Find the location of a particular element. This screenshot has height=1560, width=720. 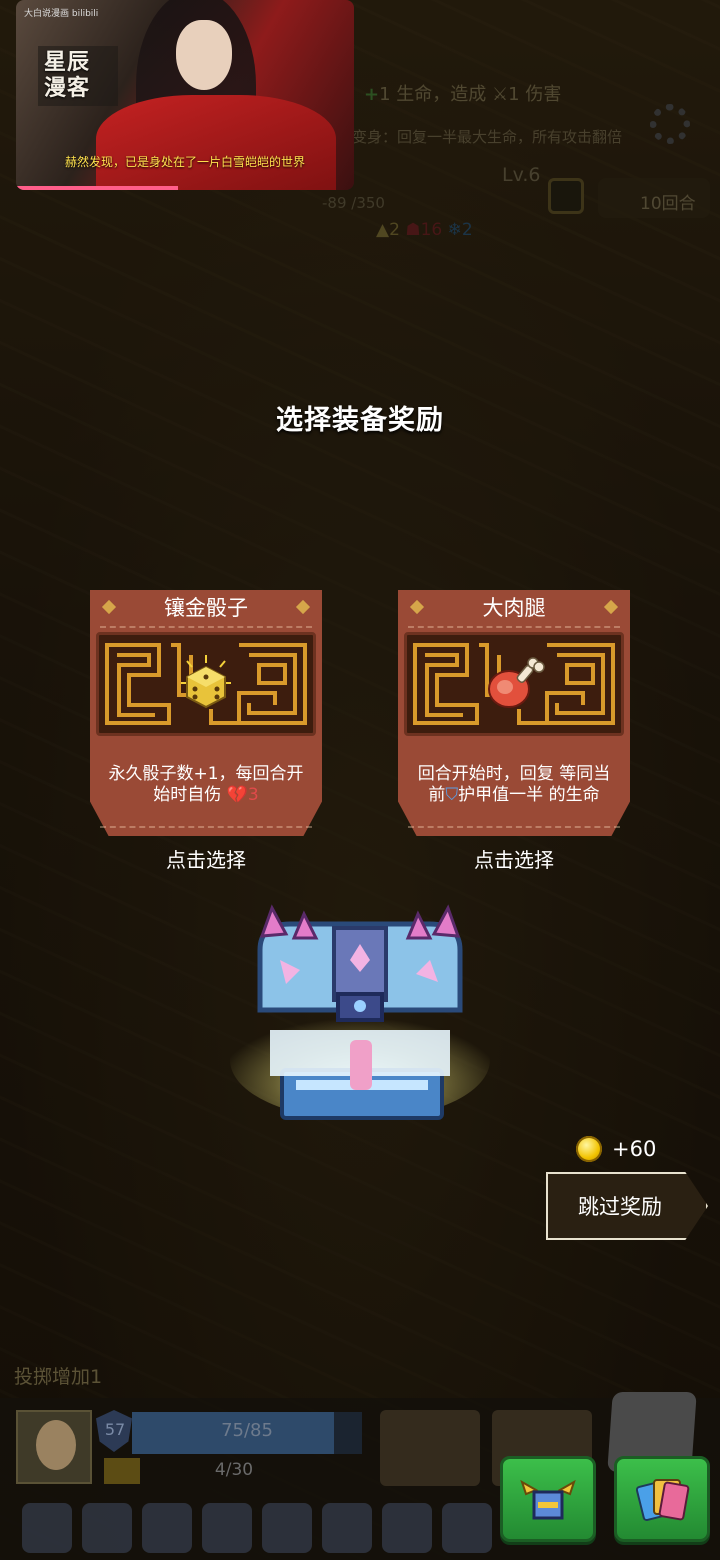

enemy-slot is located at coordinates (430, 1448).